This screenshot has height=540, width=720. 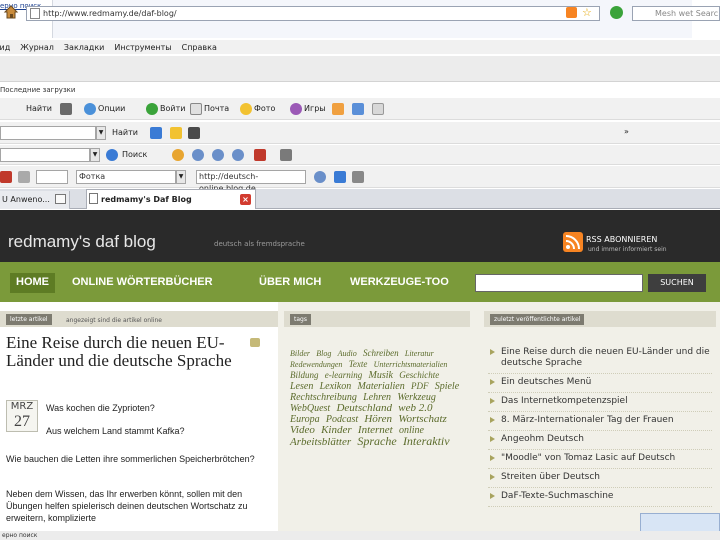 I want to click on toolbar-icon-c, so click(x=378, y=109).